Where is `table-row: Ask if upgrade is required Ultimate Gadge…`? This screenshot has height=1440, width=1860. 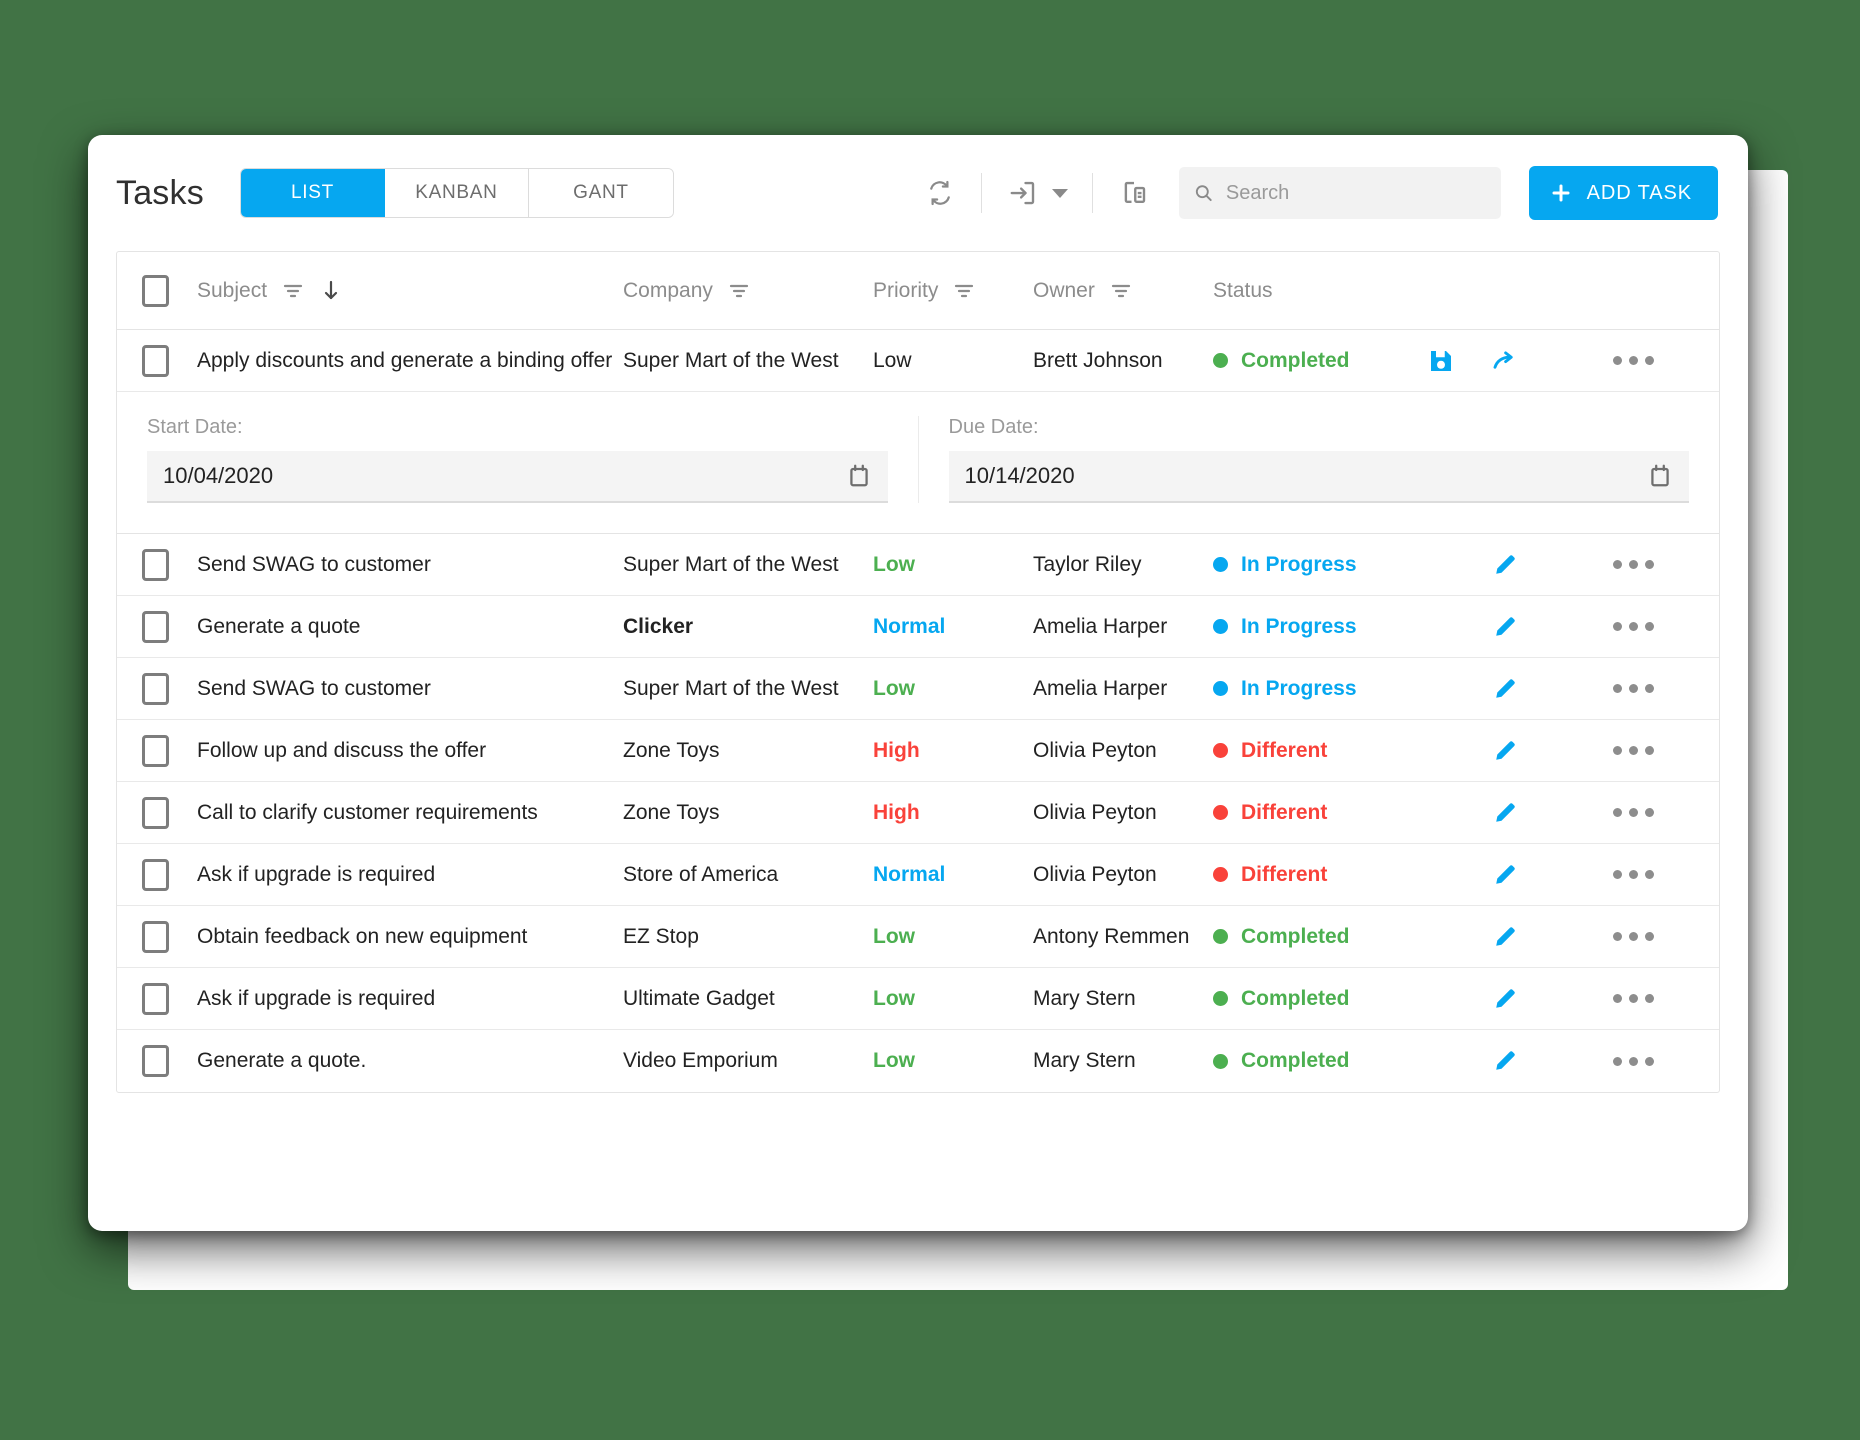
table-row: Ask if upgrade is required Ultimate Gadge… is located at coordinates (918, 999).